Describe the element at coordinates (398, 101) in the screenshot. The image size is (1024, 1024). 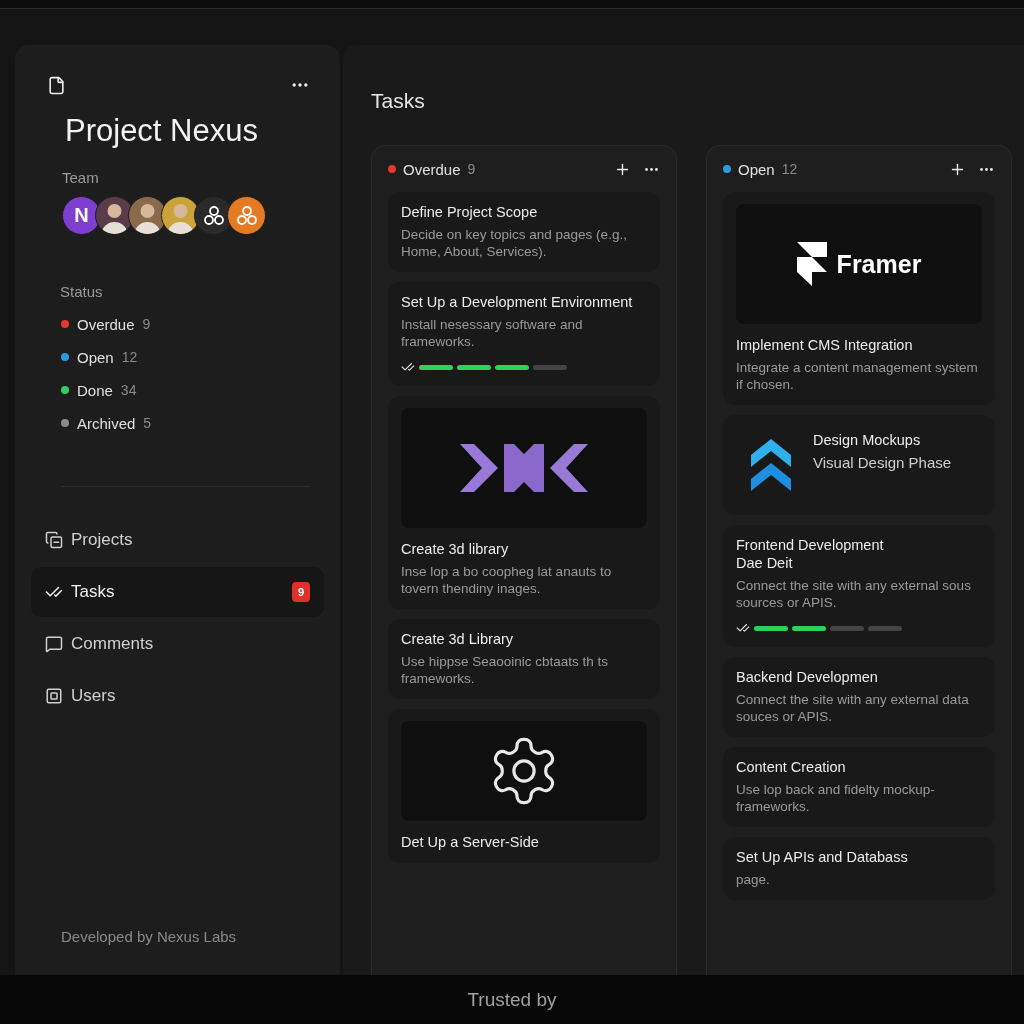
I see `page-title: Tasks` at that location.